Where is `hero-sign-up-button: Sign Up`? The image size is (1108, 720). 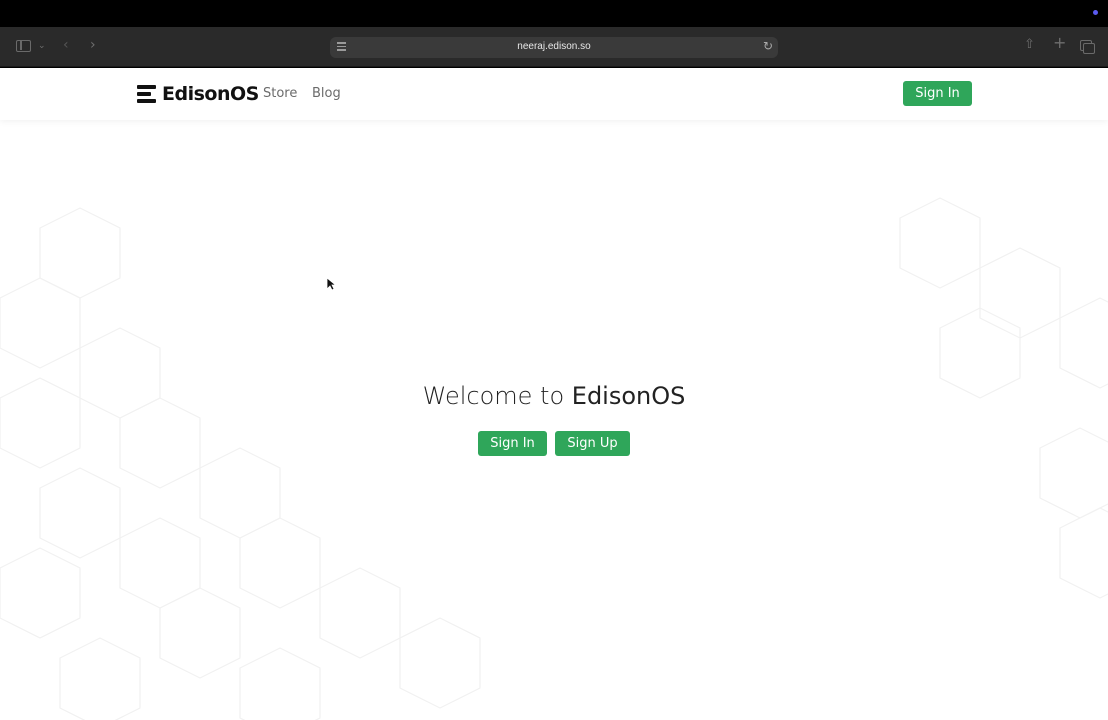
hero-sign-up-button: Sign Up is located at coordinates (592, 443).